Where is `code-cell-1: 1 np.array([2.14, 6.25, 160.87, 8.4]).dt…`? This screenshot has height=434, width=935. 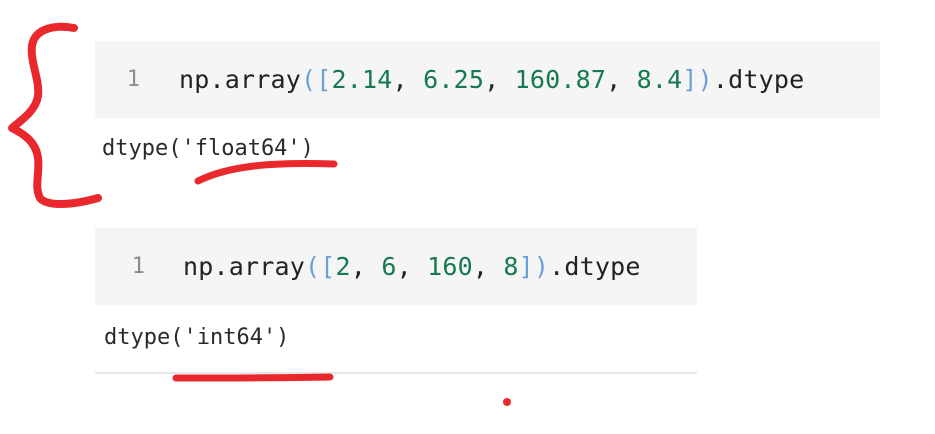 code-cell-1: 1 np.array([2.14, 6.25, 160.87, 8.4]).dt… is located at coordinates (487, 79).